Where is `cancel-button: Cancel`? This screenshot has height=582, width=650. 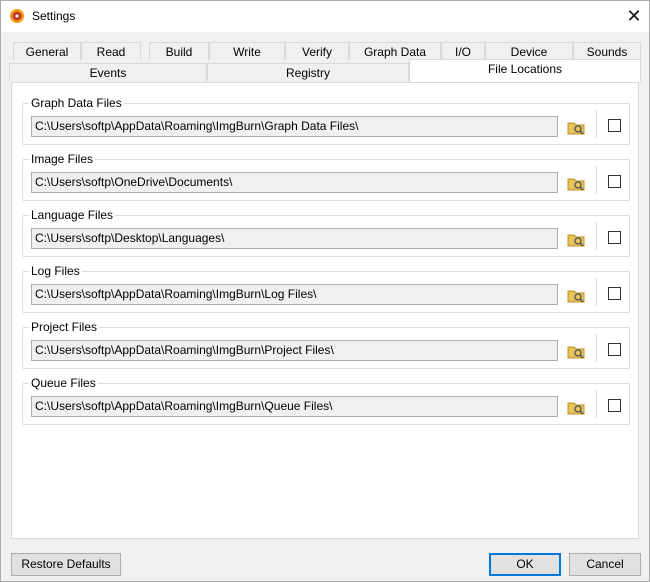 cancel-button: Cancel is located at coordinates (605, 564).